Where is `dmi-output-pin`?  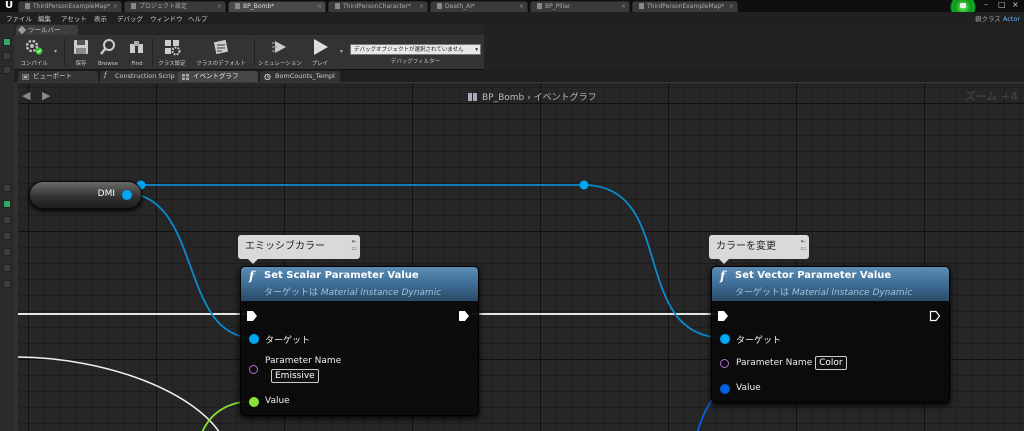 dmi-output-pin is located at coordinates (127, 195).